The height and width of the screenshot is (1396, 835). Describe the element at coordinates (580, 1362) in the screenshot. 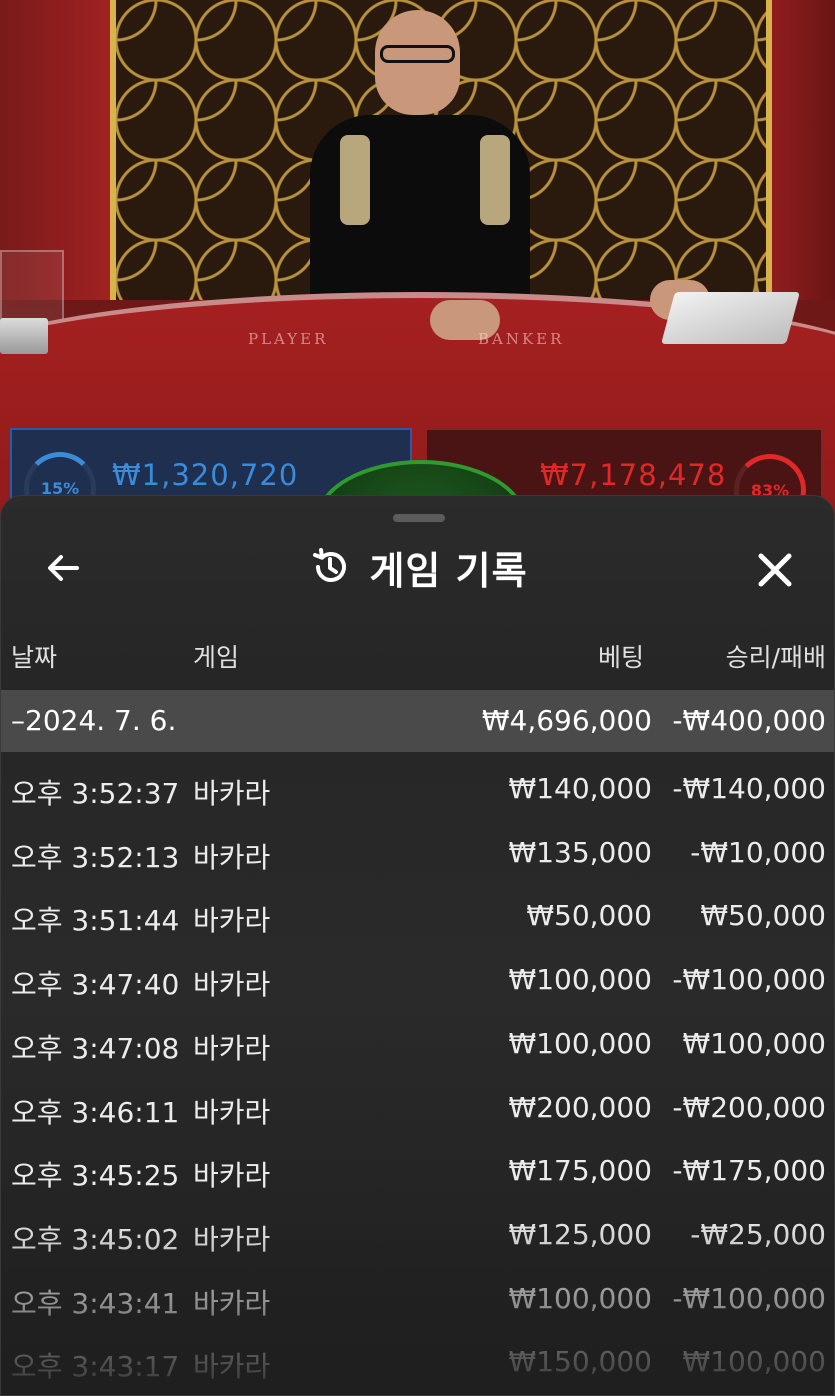

I see `row-bet: ₩150,000` at that location.